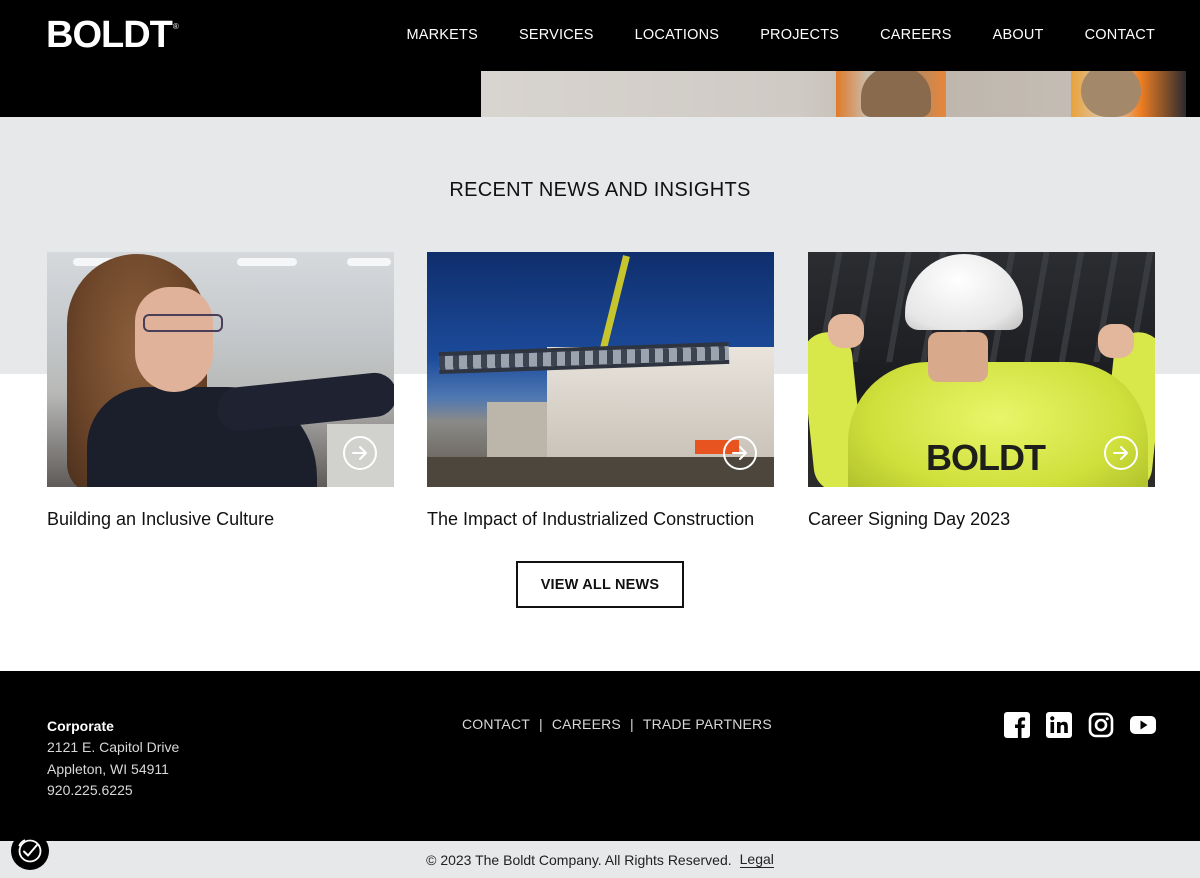 Image resolution: width=1200 pixels, height=878 pixels. What do you see at coordinates (1120, 35) in the screenshot?
I see `nav-contact: CONTACT` at bounding box center [1120, 35].